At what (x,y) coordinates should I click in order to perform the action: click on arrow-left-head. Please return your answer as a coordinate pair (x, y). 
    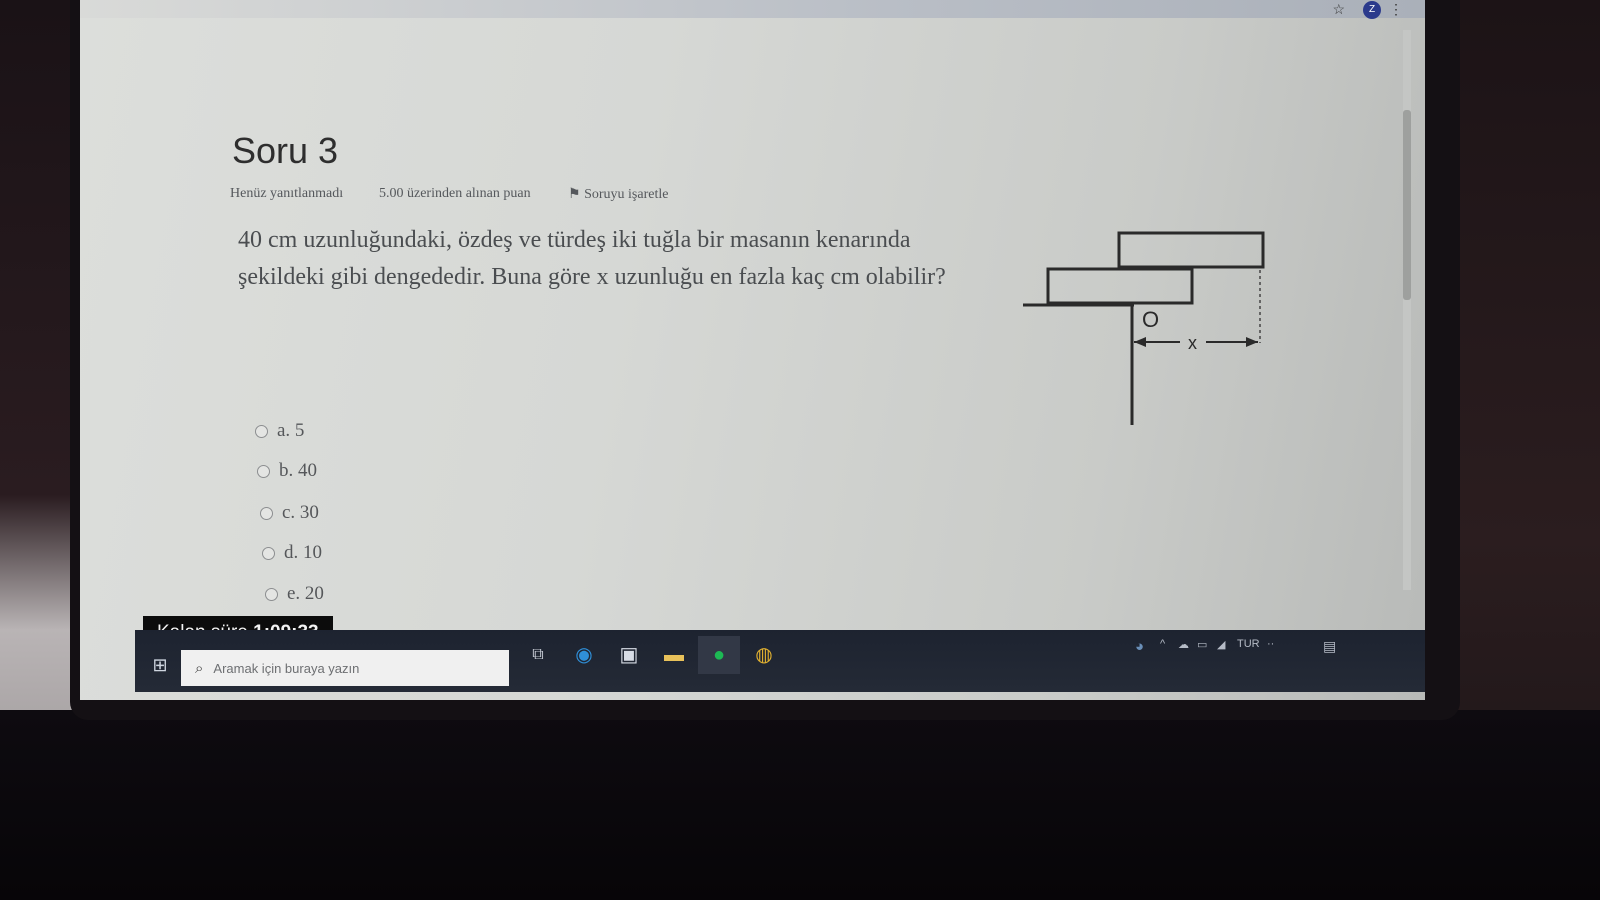
    Looking at the image, I should click on (1140, 342).